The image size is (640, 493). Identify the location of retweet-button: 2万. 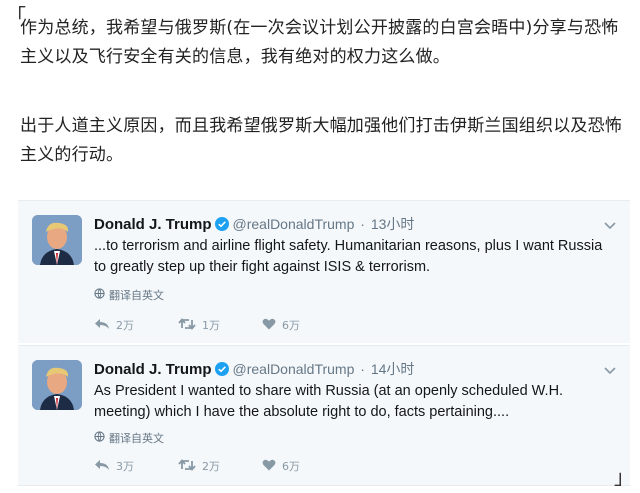
(220, 466).